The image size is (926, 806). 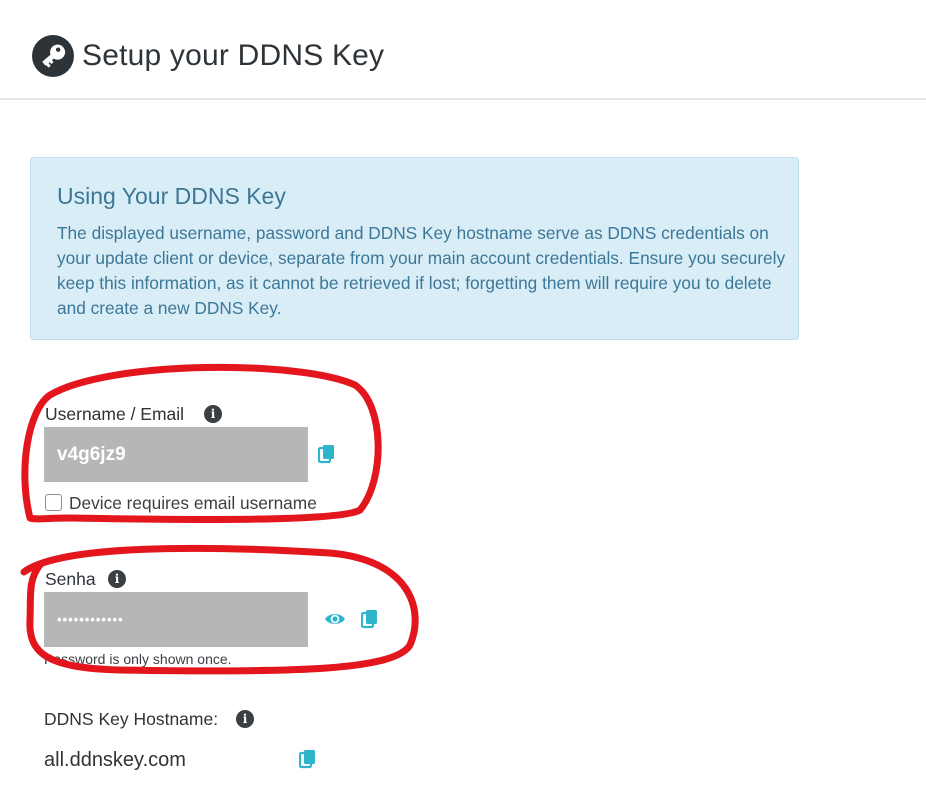 What do you see at coordinates (233, 55) in the screenshot?
I see `page-title: Setup your DDNS Key` at bounding box center [233, 55].